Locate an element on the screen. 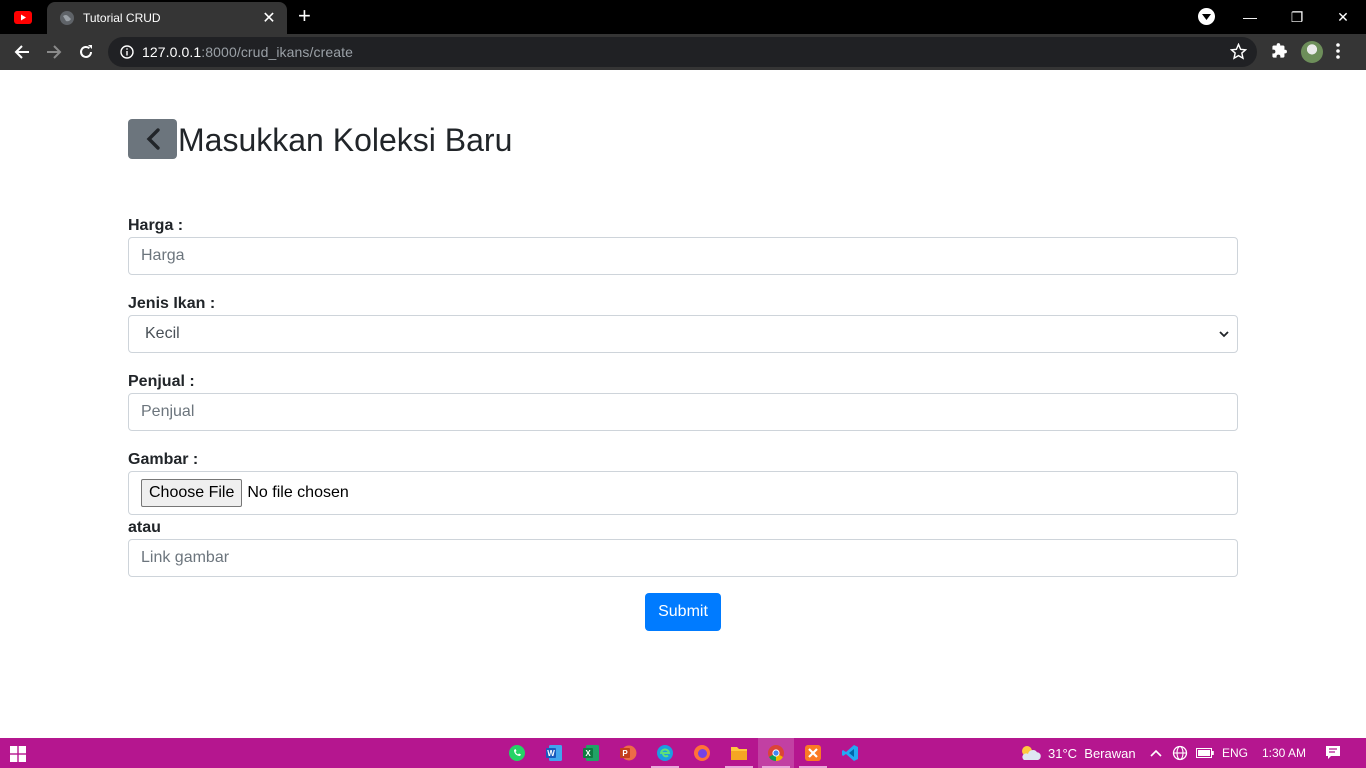 The image size is (1366, 768). gambar-label: Gambar : is located at coordinates (163, 459).